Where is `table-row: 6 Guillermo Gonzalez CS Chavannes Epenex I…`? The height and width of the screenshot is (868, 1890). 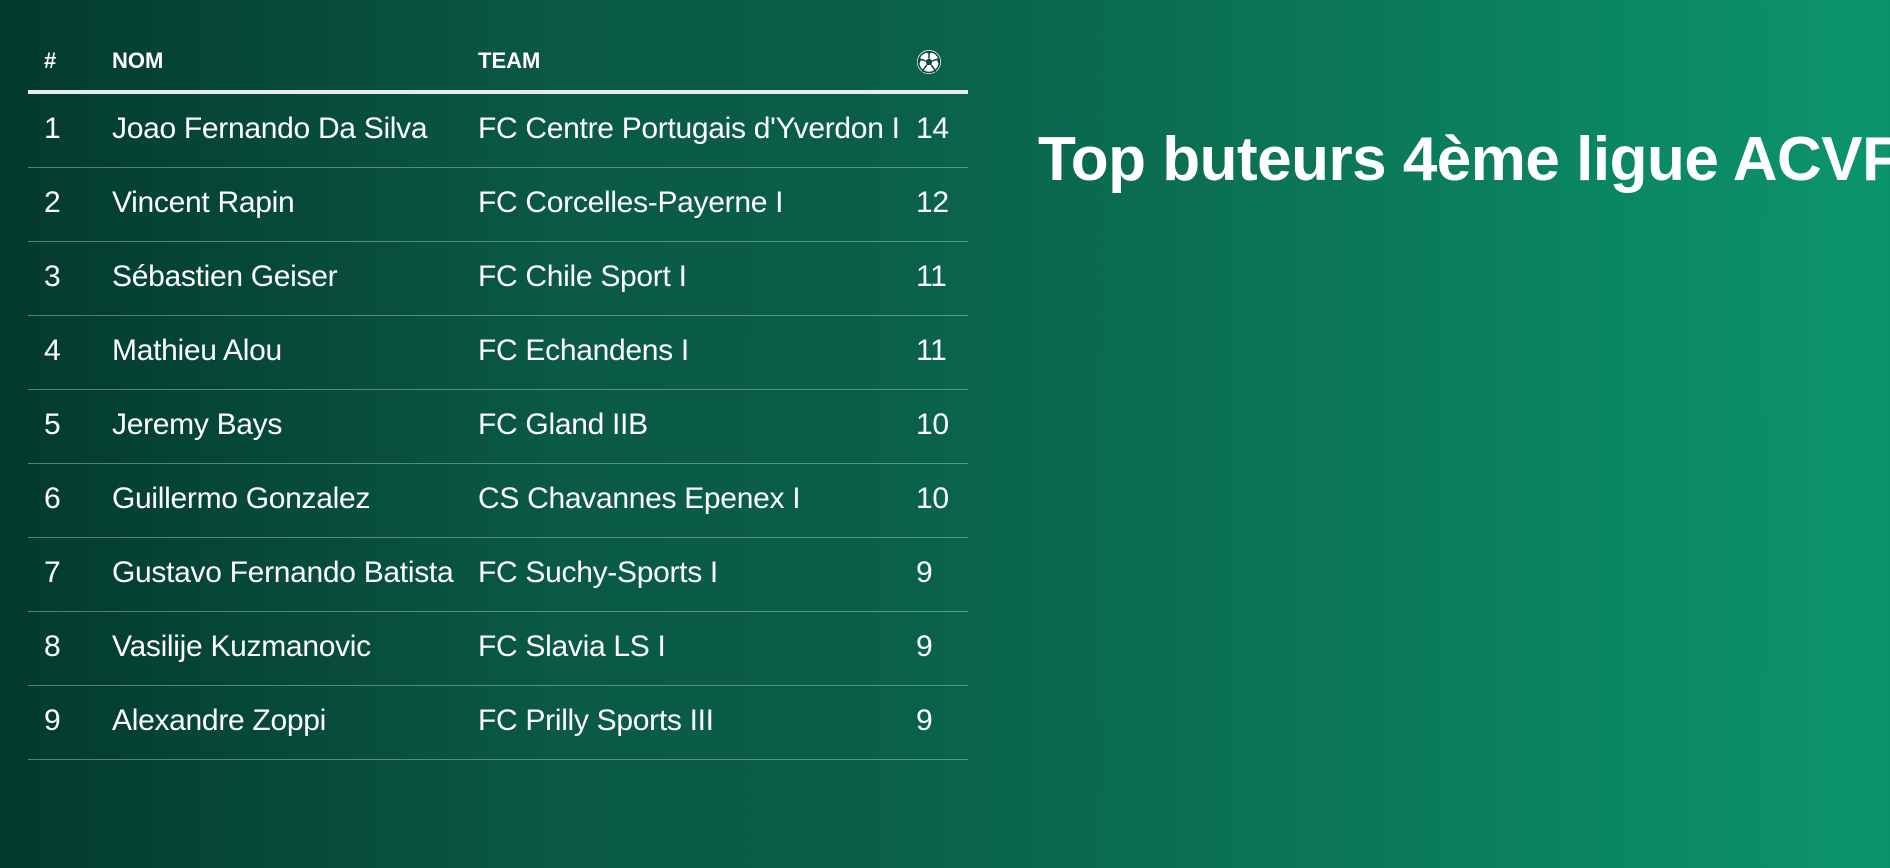
table-row: 6 Guillermo Gonzalez CS Chavannes Epenex I… is located at coordinates (498, 500).